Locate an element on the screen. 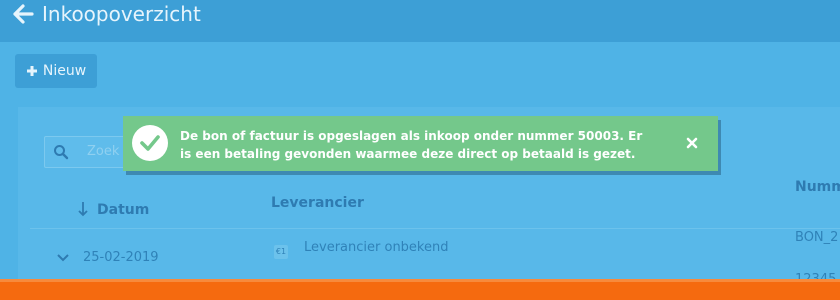 The image size is (840, 300). sort-descending-icon is located at coordinates (83, 209).